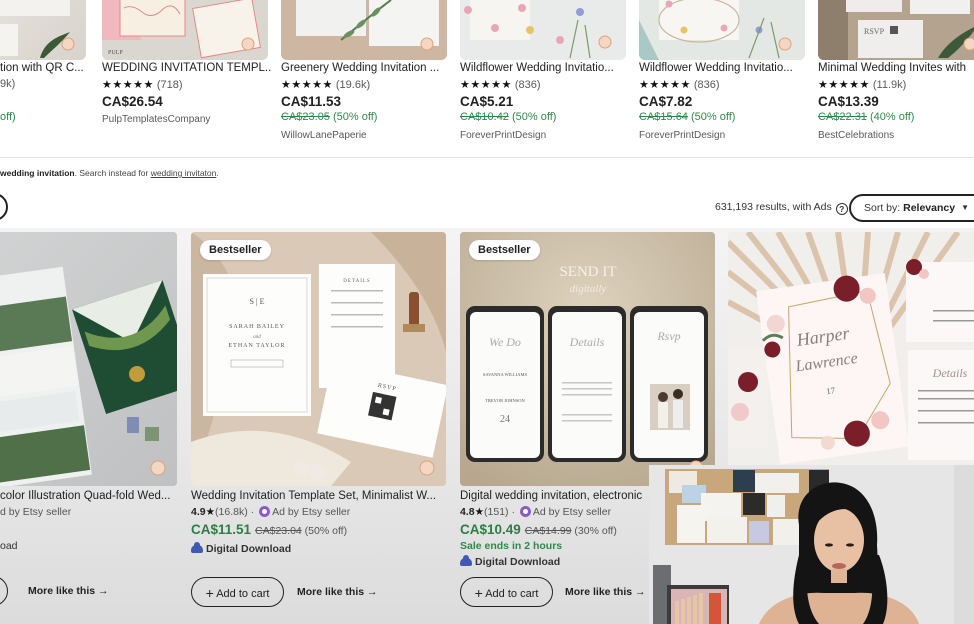 The image size is (974, 624). What do you see at coordinates (856, 135) in the screenshot?
I see `shop-name: BestCelebrations` at bounding box center [856, 135].